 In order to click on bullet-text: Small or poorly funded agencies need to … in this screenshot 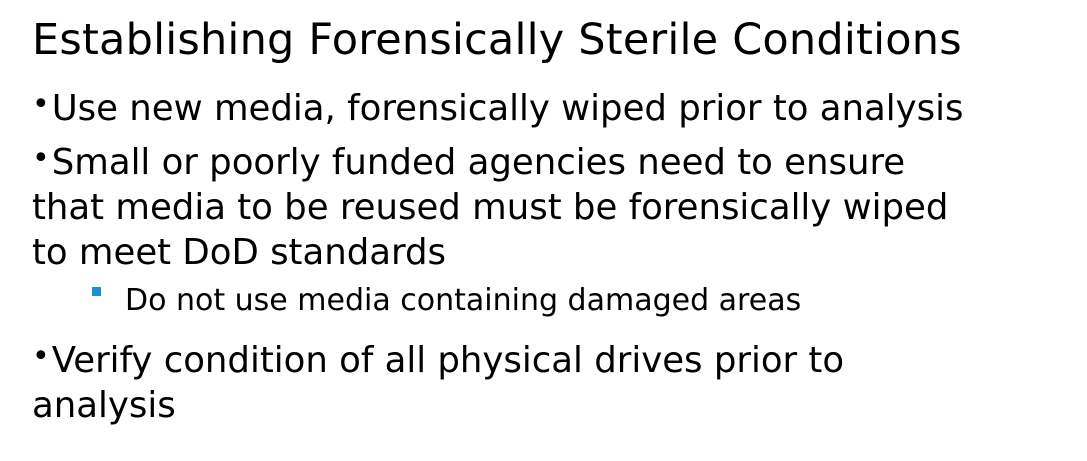, I will do `click(478, 162)`.